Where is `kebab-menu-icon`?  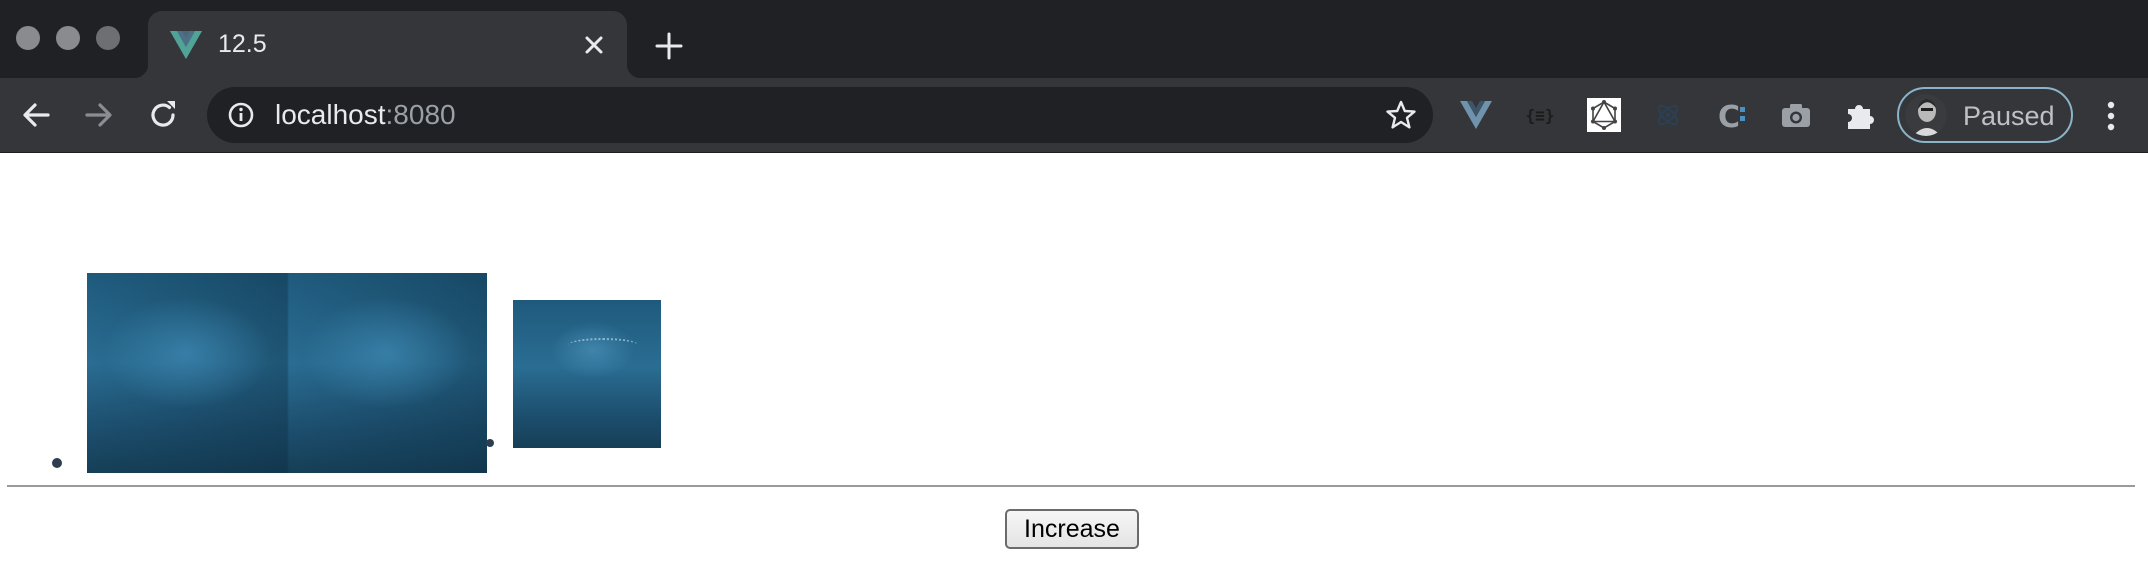
kebab-menu-icon is located at coordinates (2111, 116).